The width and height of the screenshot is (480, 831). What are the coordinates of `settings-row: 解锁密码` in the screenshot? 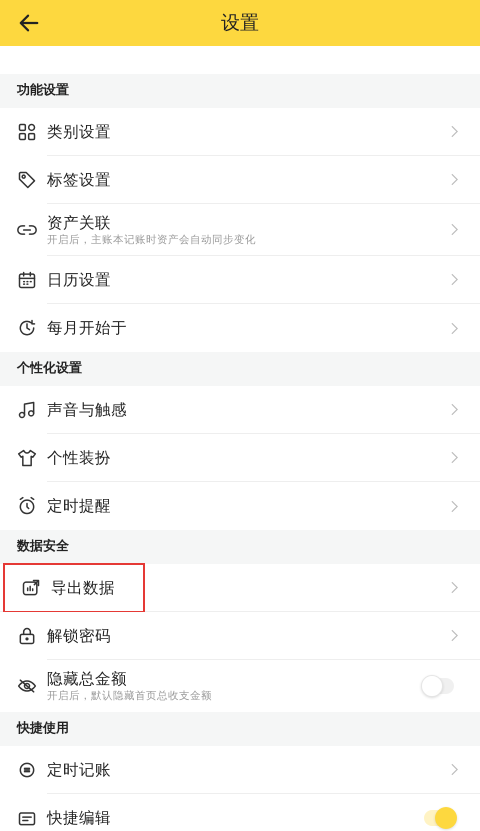 It's located at (240, 636).